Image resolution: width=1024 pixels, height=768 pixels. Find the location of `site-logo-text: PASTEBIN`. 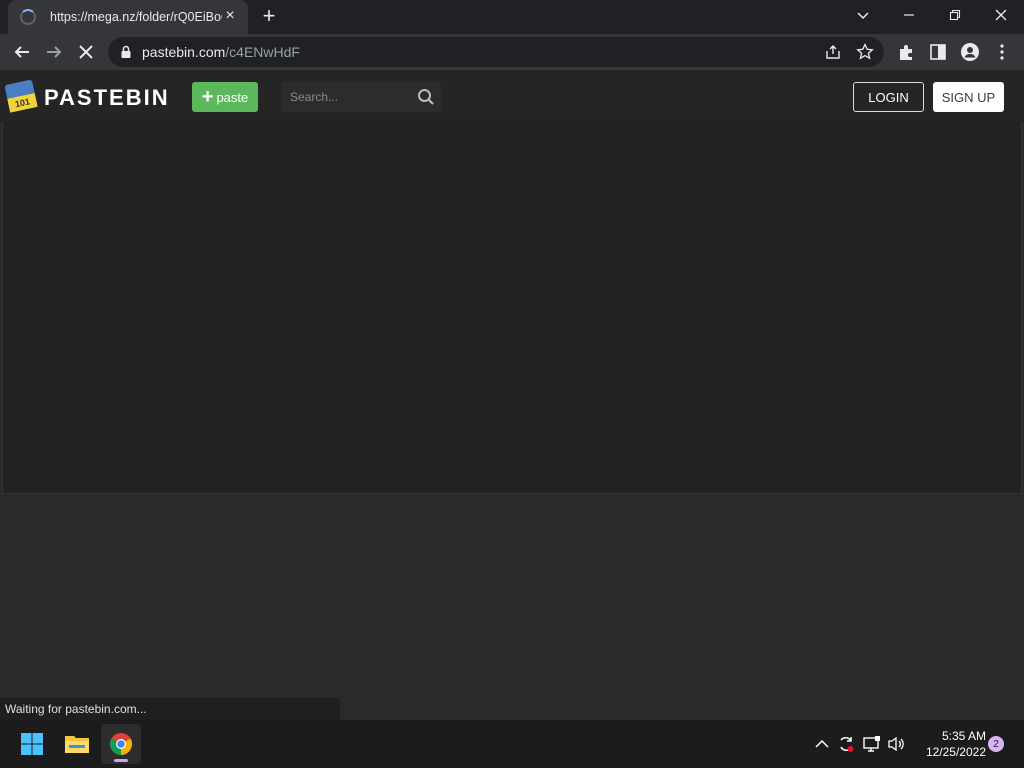

site-logo-text: PASTEBIN is located at coordinates (107, 98).